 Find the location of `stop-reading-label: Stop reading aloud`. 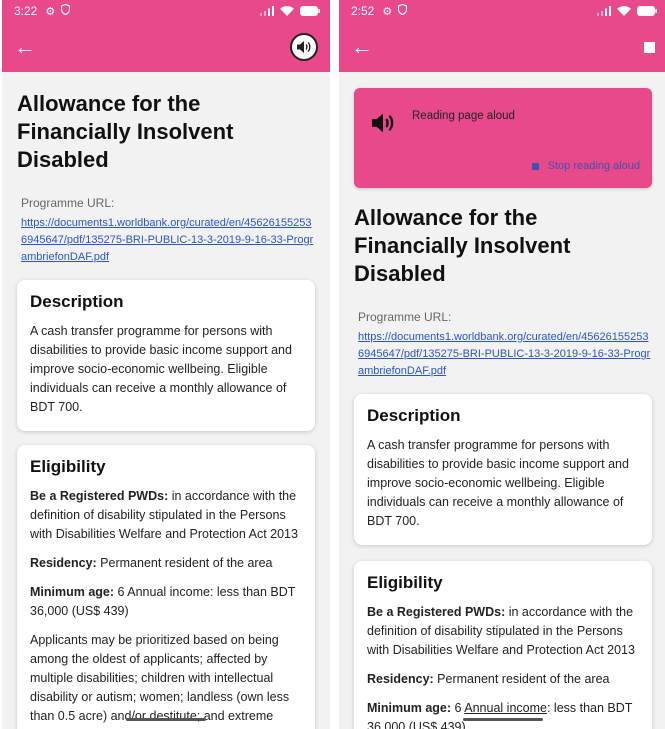

stop-reading-label: Stop reading aloud is located at coordinates (593, 166).